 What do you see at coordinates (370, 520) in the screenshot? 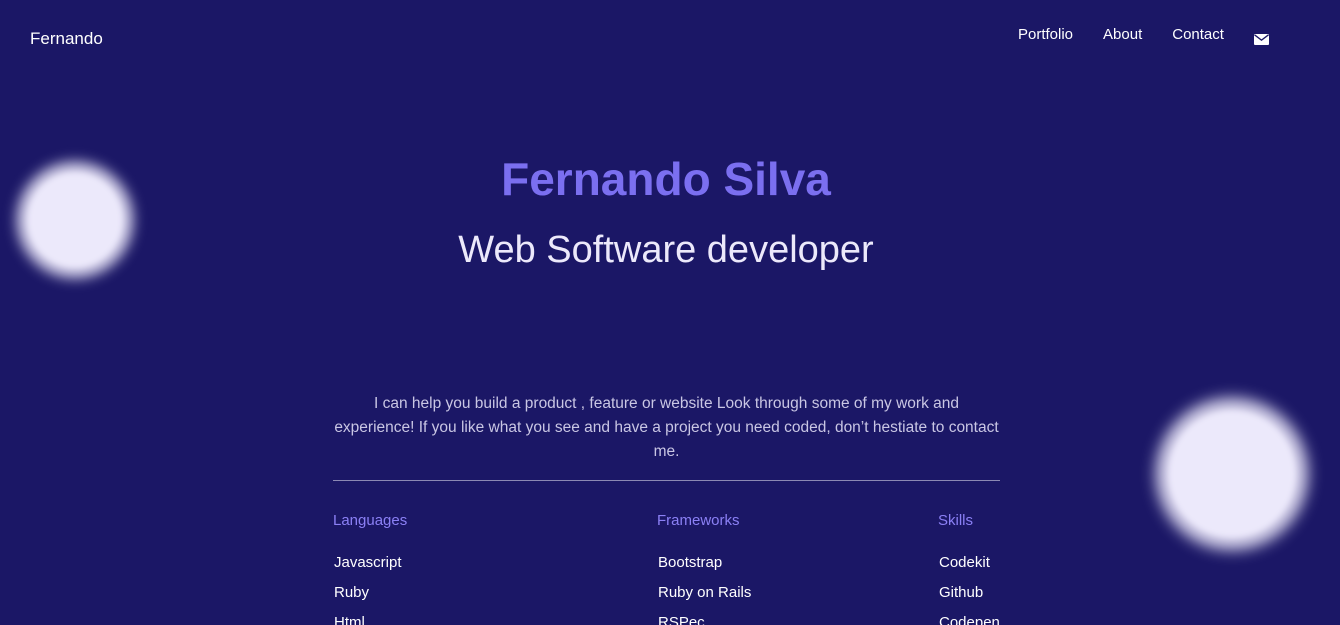
I see `languages-heading: Languages` at bounding box center [370, 520].